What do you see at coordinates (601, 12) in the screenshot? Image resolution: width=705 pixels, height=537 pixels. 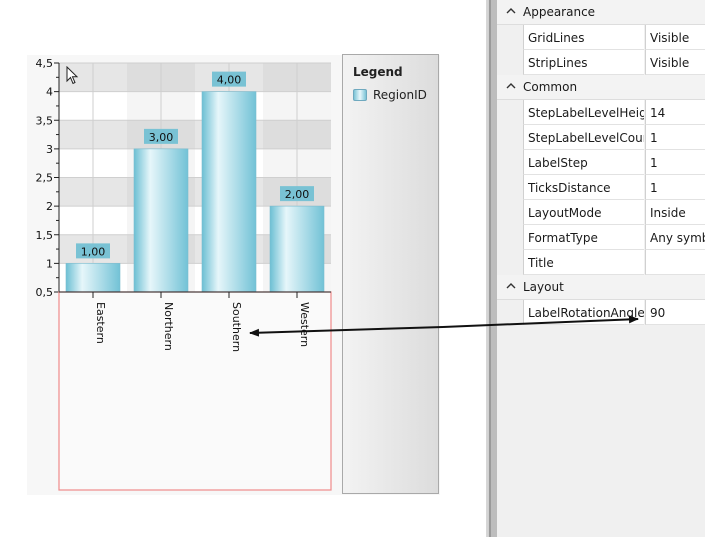 I see `category-appearance: Appearance` at bounding box center [601, 12].